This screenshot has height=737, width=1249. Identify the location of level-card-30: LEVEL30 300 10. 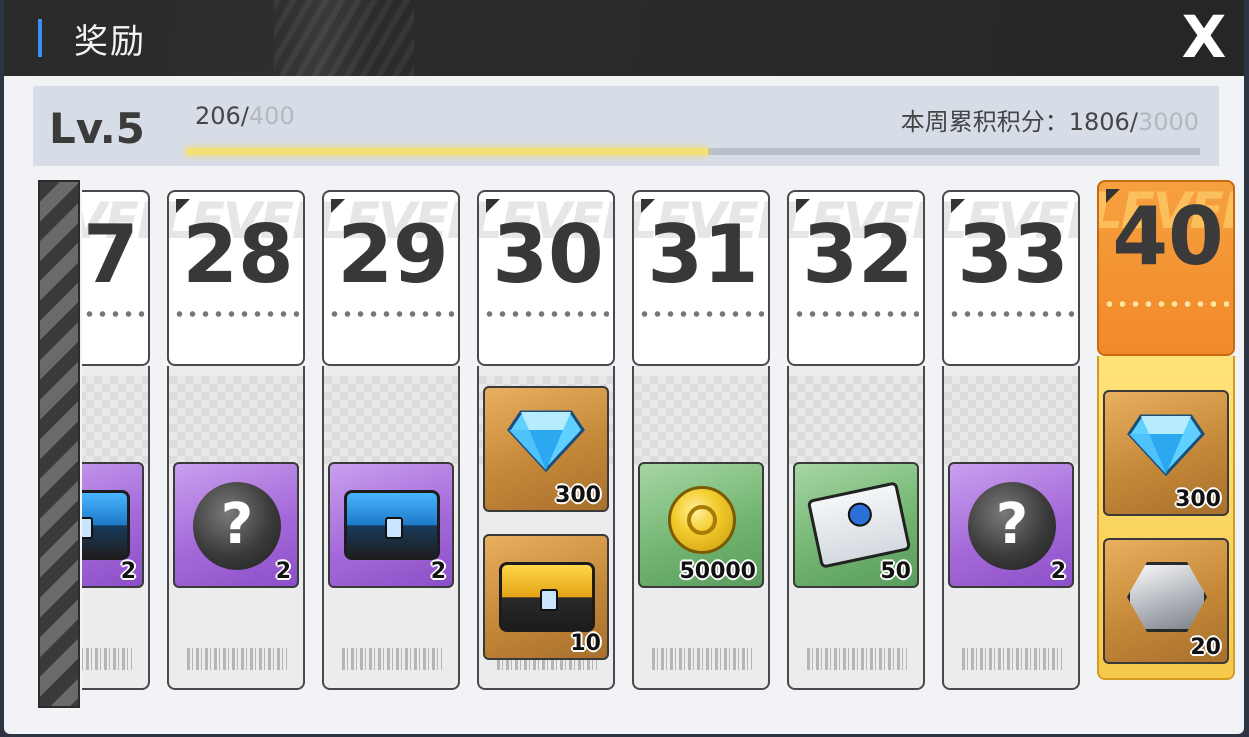
(548, 440).